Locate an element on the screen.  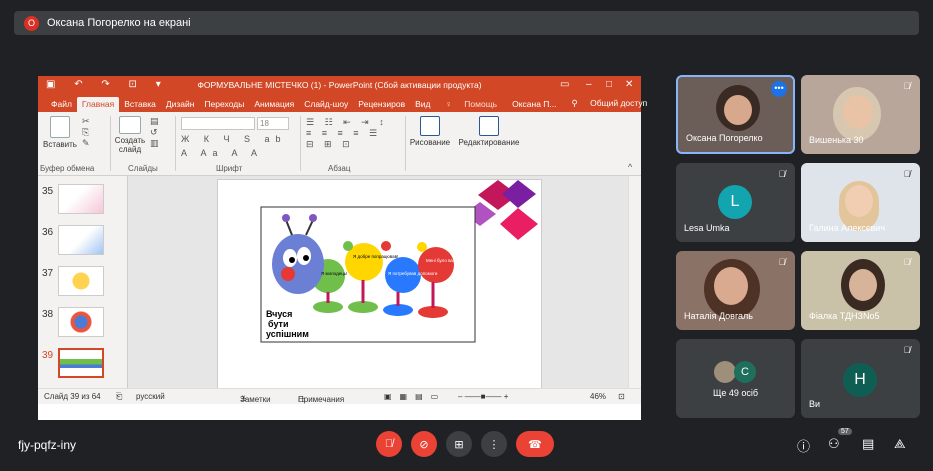
camera-off-button: ⊘ is located at coordinates (424, 444).